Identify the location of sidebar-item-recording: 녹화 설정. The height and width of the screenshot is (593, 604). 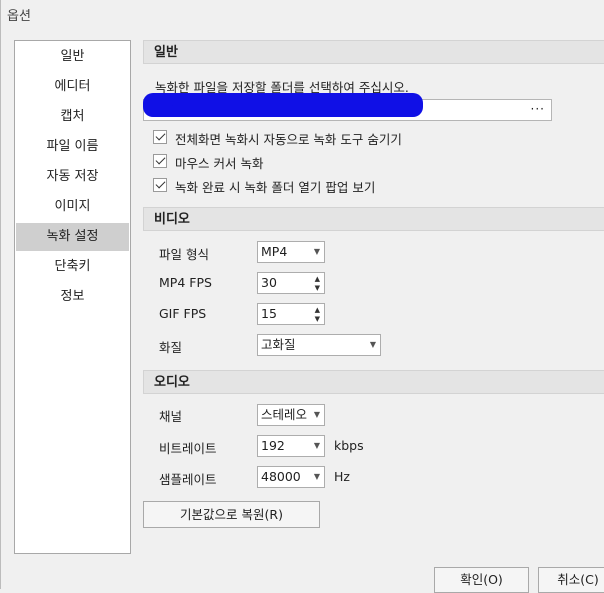
(72, 237).